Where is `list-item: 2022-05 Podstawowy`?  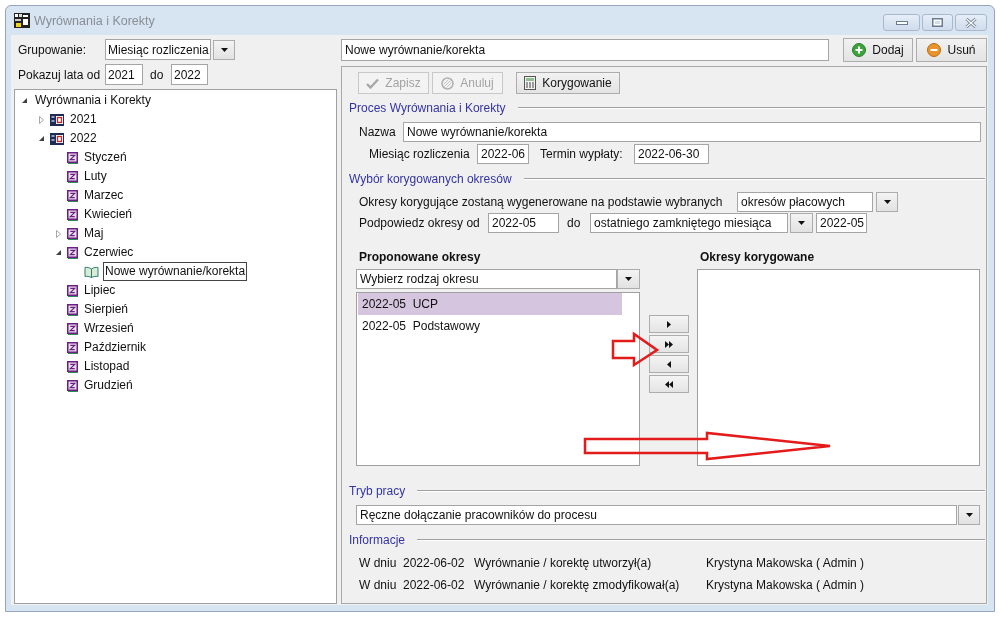
list-item: 2022-05 Podstawowy is located at coordinates (490, 326).